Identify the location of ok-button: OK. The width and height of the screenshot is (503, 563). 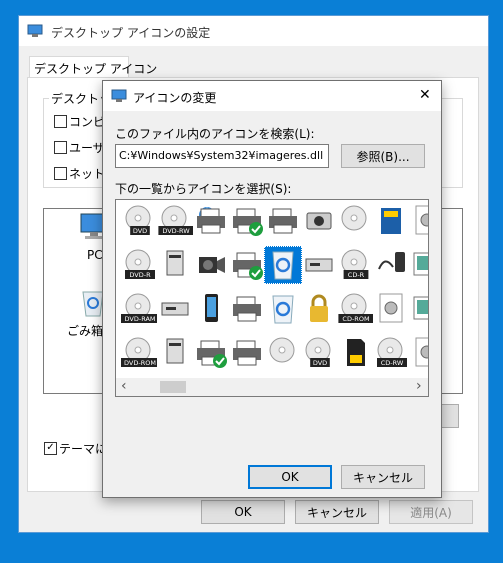
(290, 477).